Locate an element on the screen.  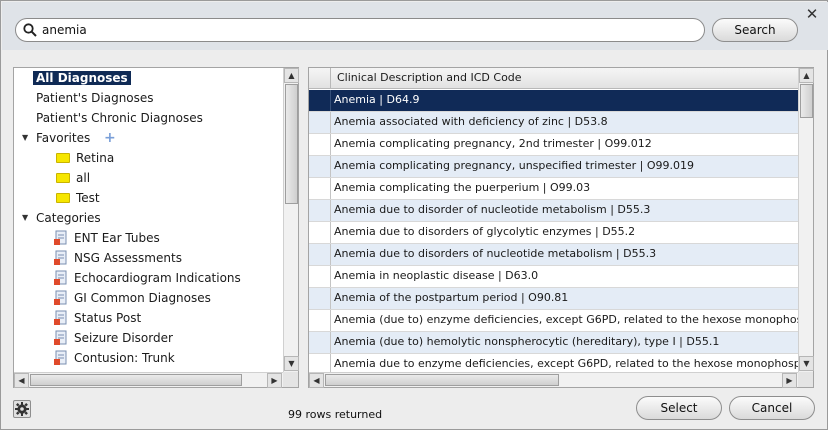
grid-vertical-scrollbar: ▲ ▼ is located at coordinates (806, 220).